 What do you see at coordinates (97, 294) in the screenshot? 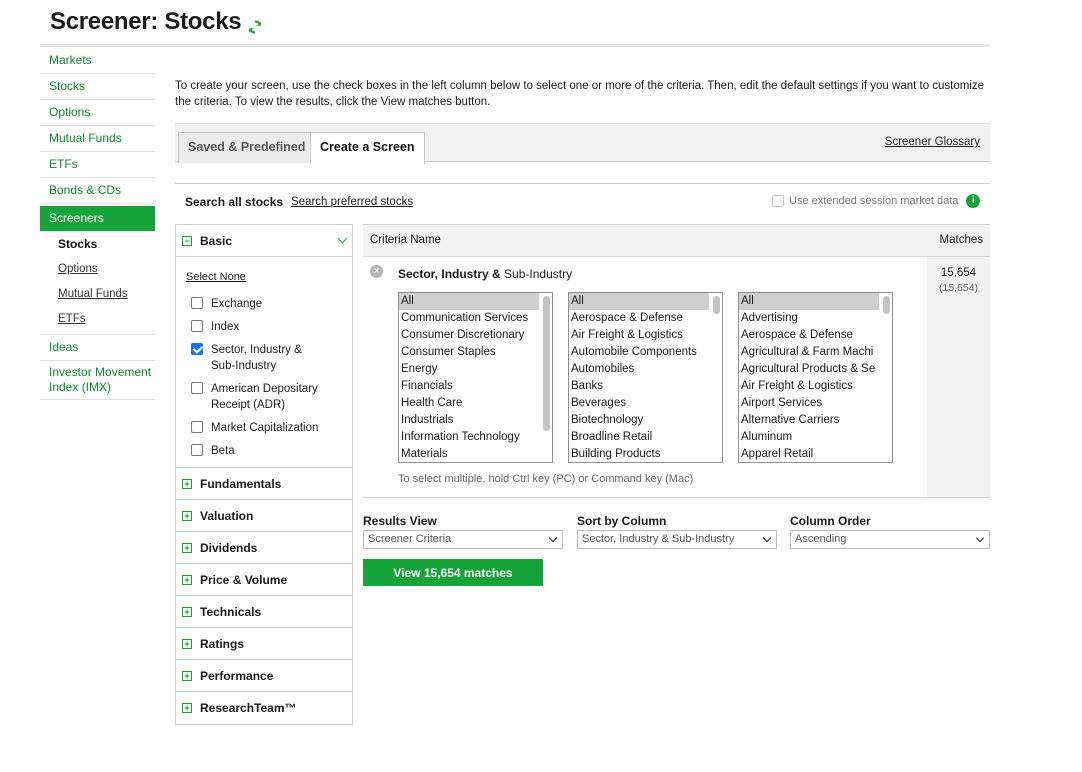
I see `nav-sub-mutual-funds: Mutual Funds` at bounding box center [97, 294].